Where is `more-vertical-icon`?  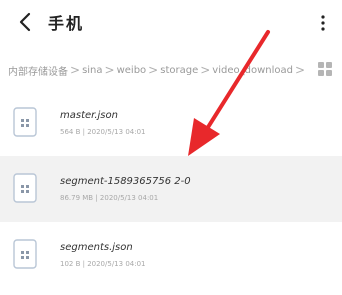 more-vertical-icon is located at coordinates (323, 23).